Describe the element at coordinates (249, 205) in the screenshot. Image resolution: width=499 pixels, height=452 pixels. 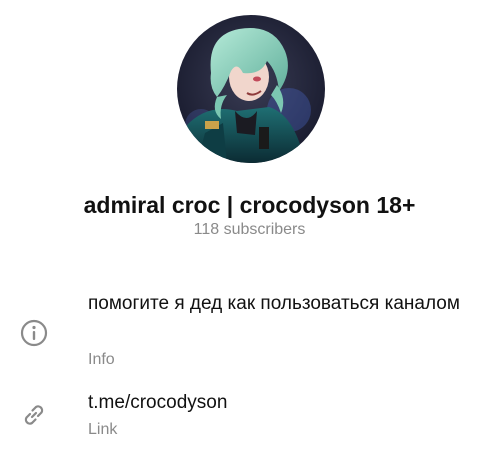
I see `channel-name: admiral croc | crocodyson 18+` at that location.